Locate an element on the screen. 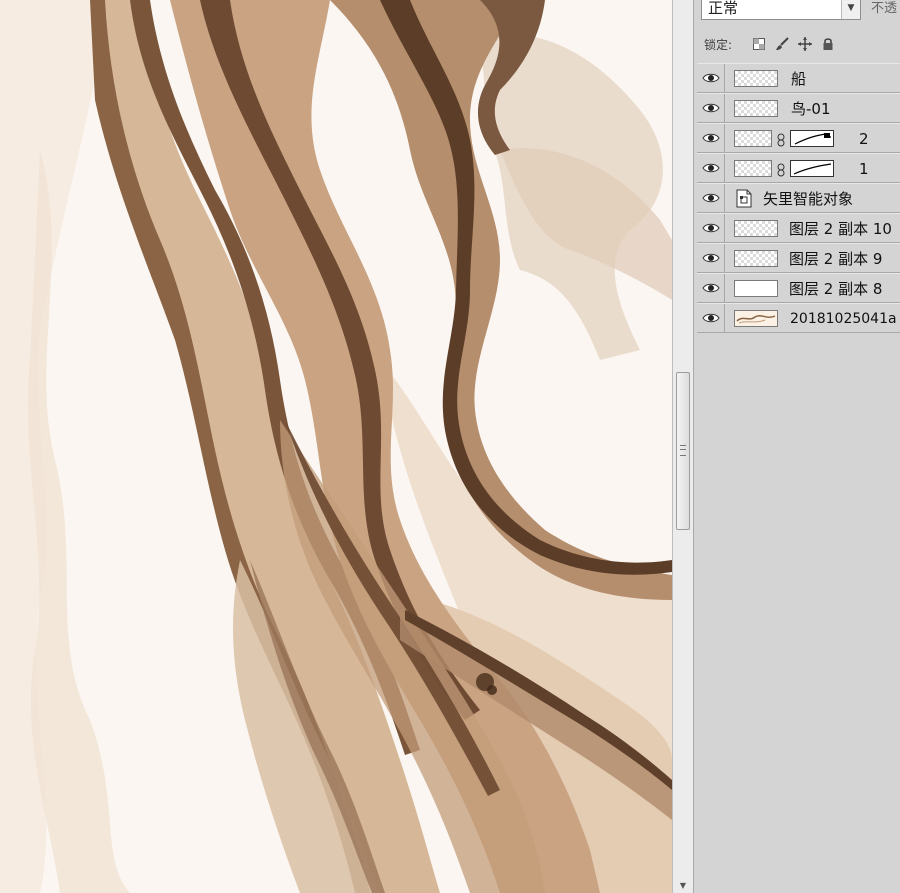 This screenshot has height=893, width=900. layer-row: 2 is located at coordinates (798, 138).